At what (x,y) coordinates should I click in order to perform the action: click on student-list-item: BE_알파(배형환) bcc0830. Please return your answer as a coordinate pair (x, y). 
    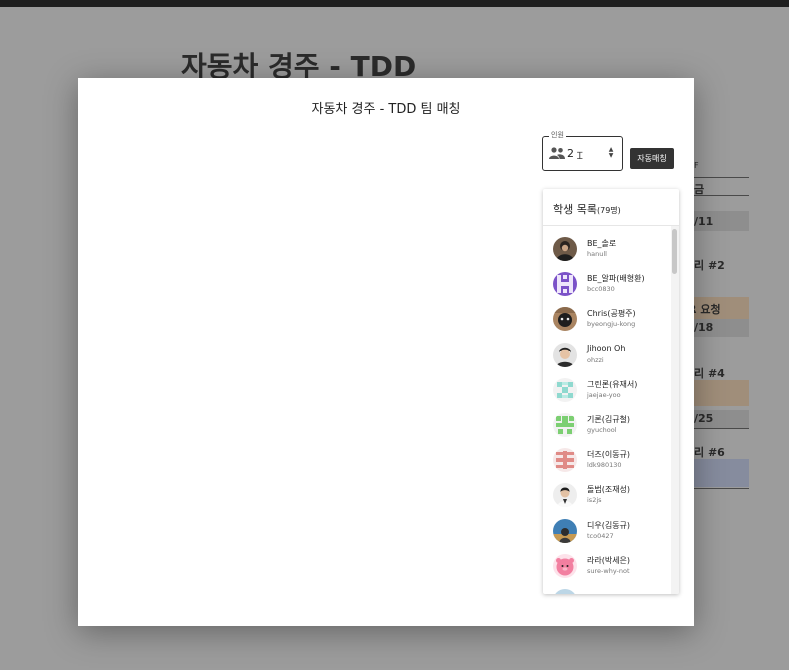
    Looking at the image, I should click on (607, 285).